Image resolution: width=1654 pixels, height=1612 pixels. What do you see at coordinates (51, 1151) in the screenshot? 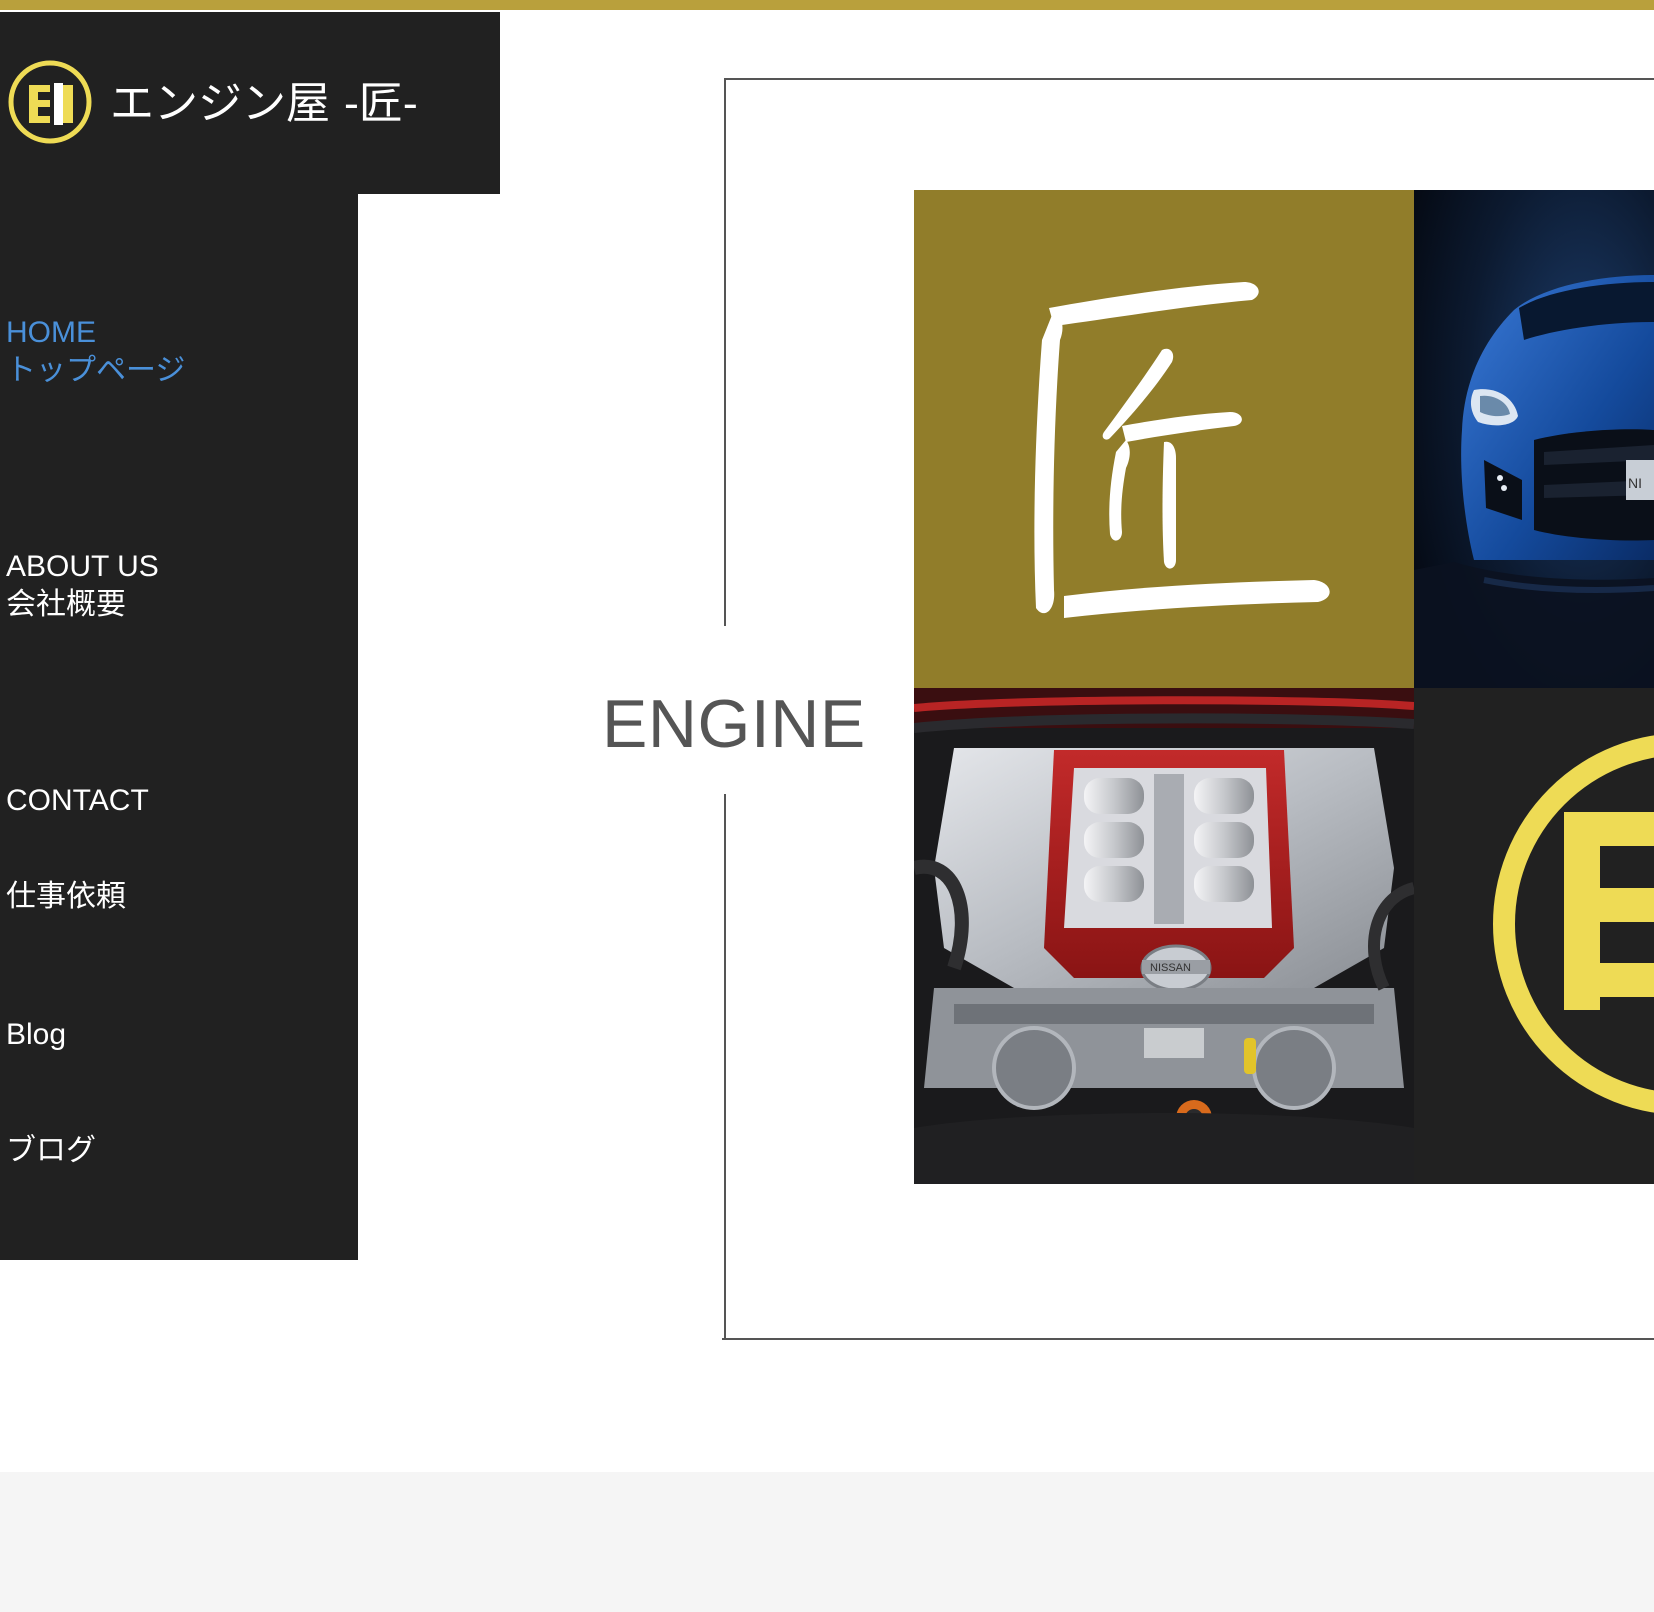
I see `nav-blog-ja: ブログ` at bounding box center [51, 1151].